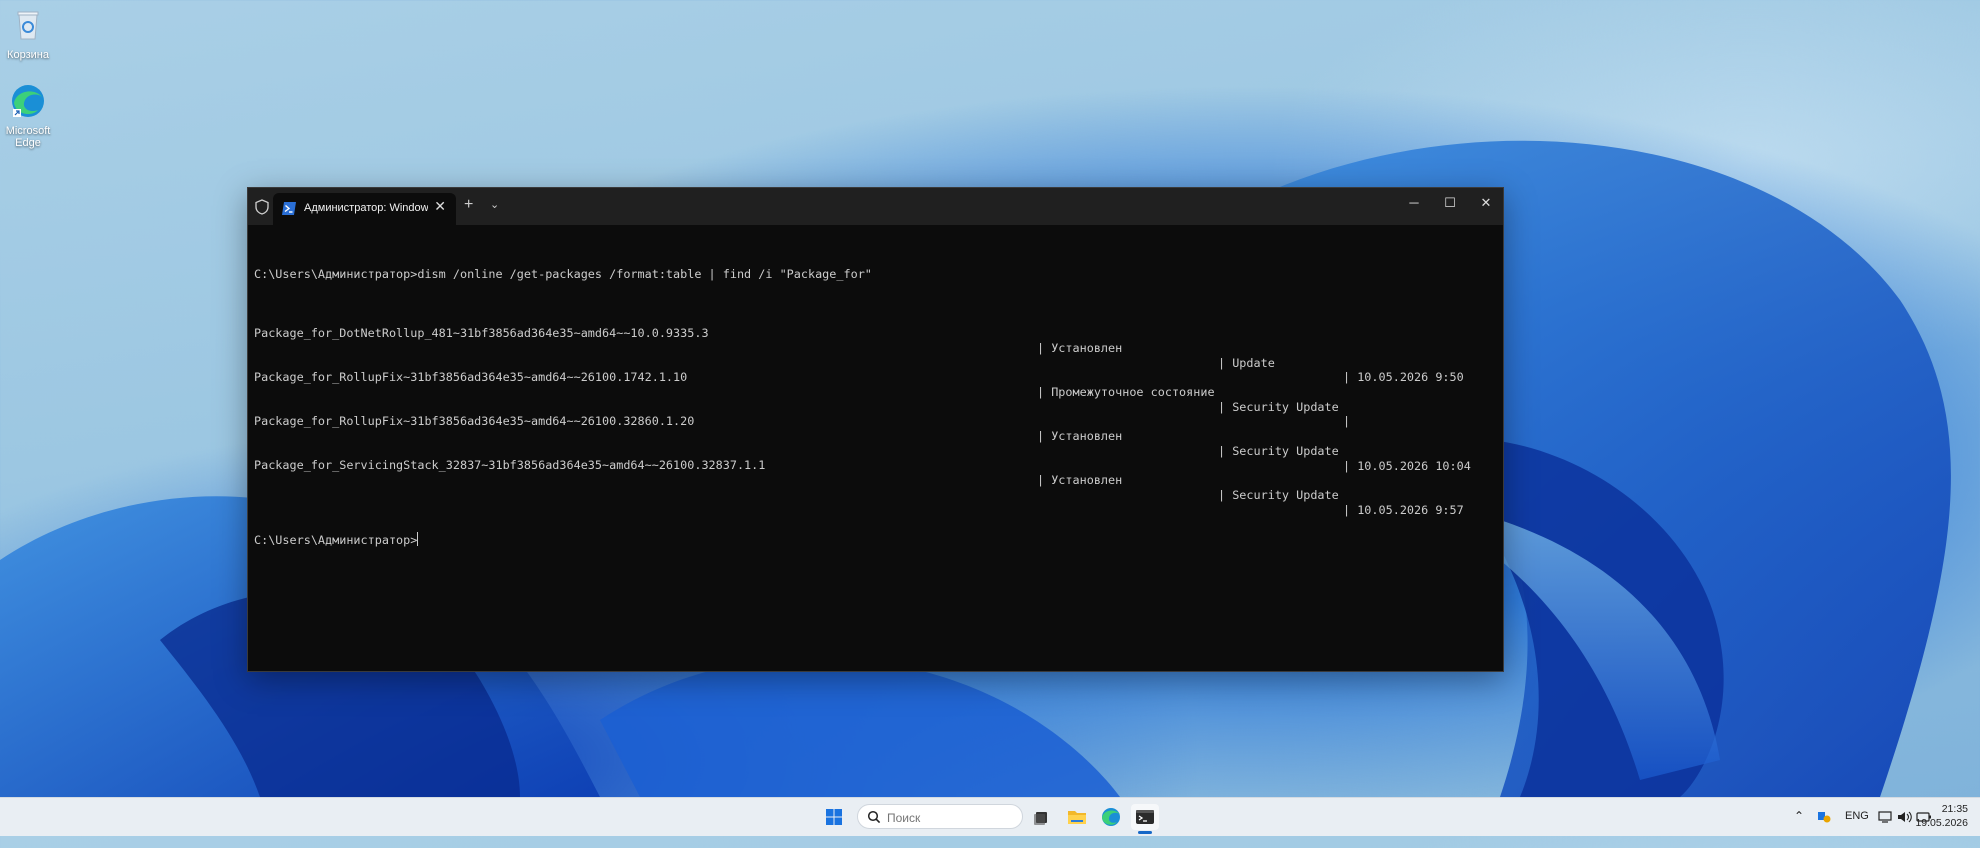  I want to click on package-state: | Промежуточное состояние, so click(1126, 392).